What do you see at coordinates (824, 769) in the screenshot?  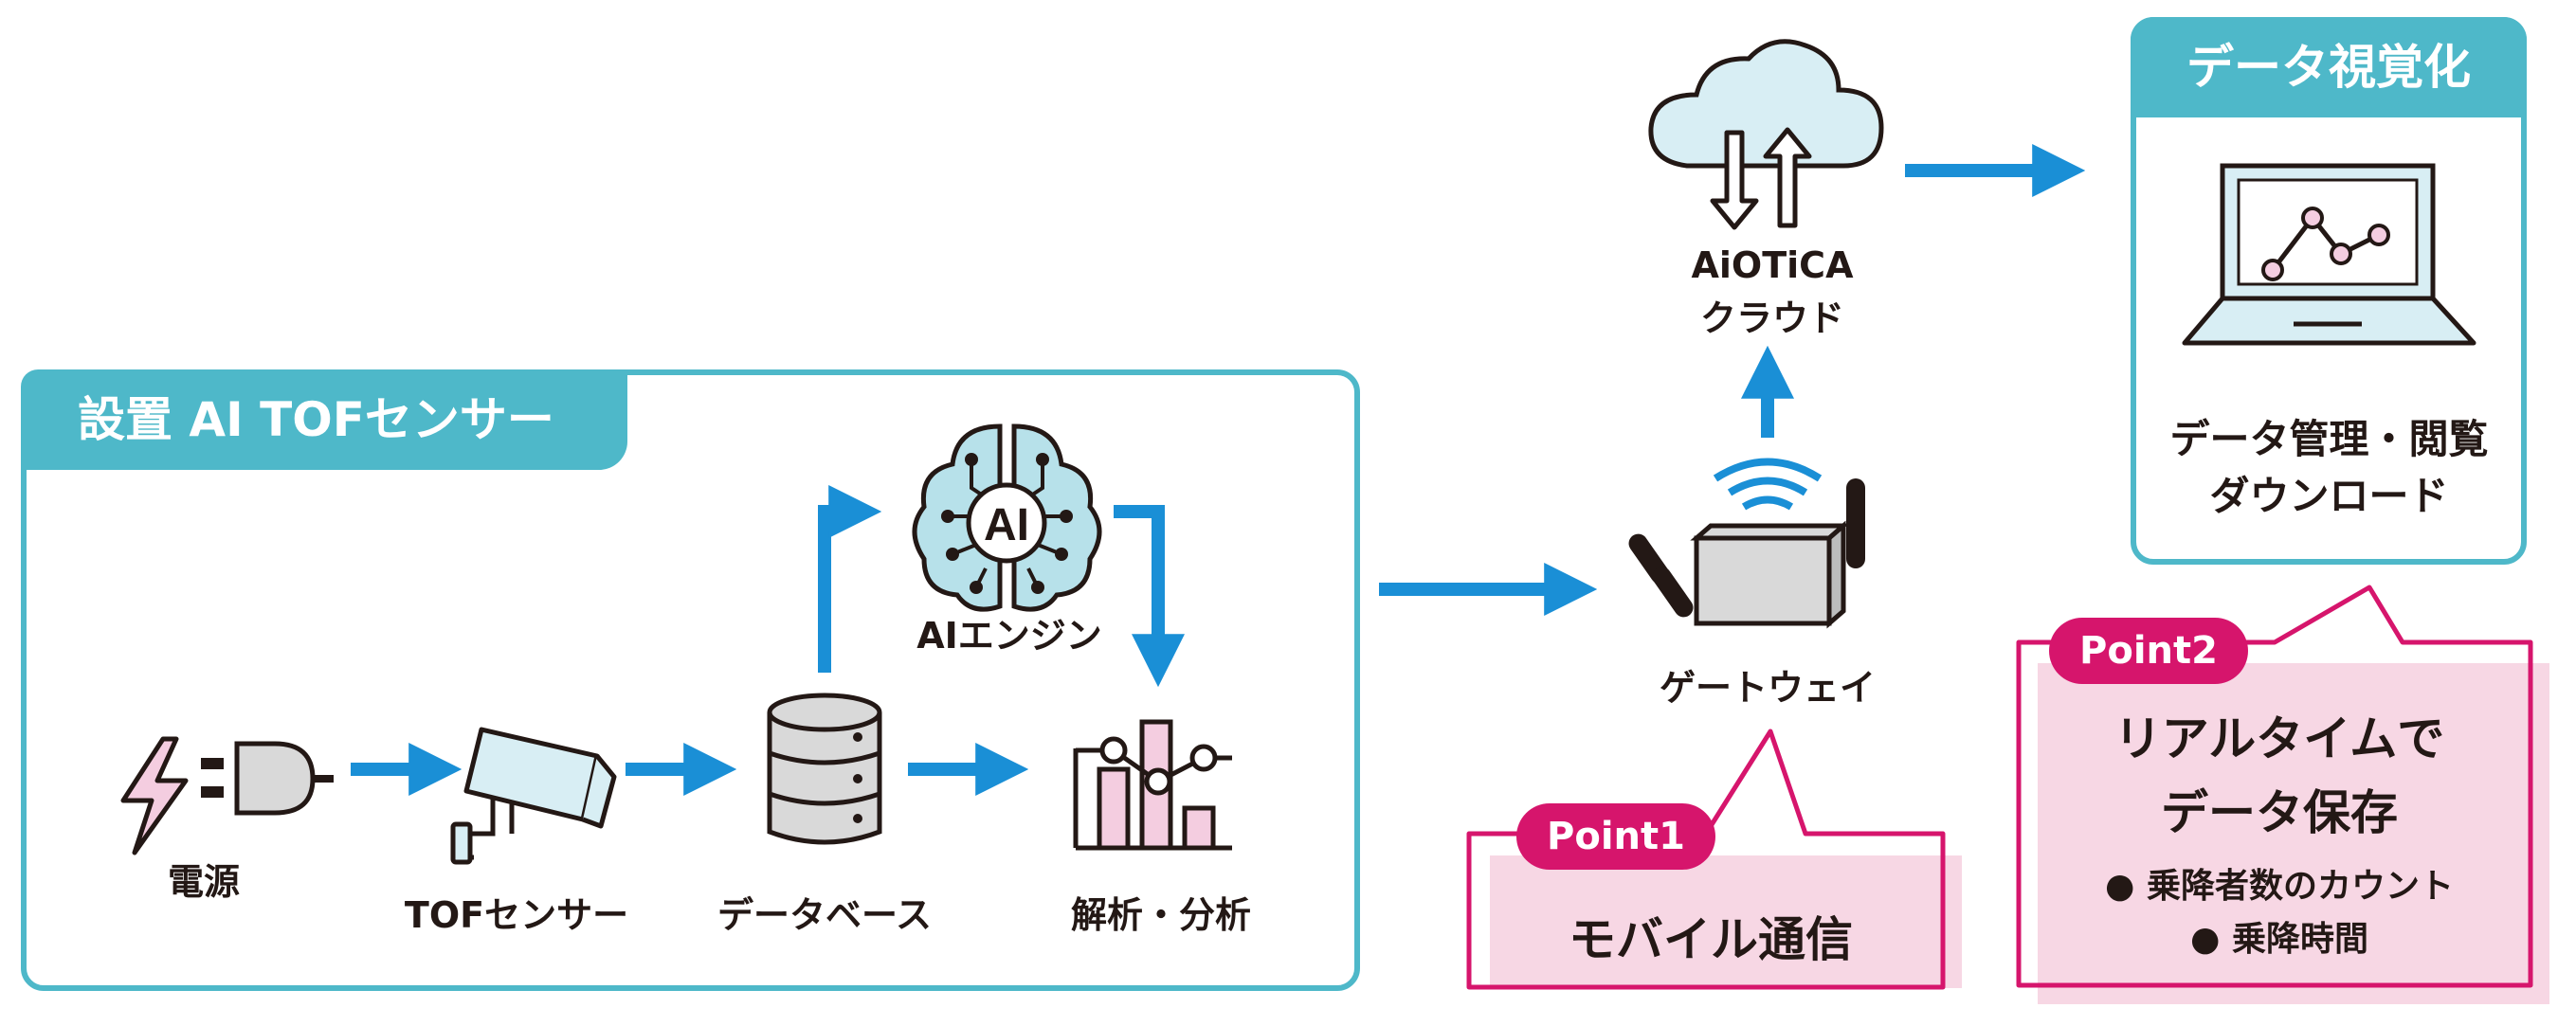 I see `database-icon` at bounding box center [824, 769].